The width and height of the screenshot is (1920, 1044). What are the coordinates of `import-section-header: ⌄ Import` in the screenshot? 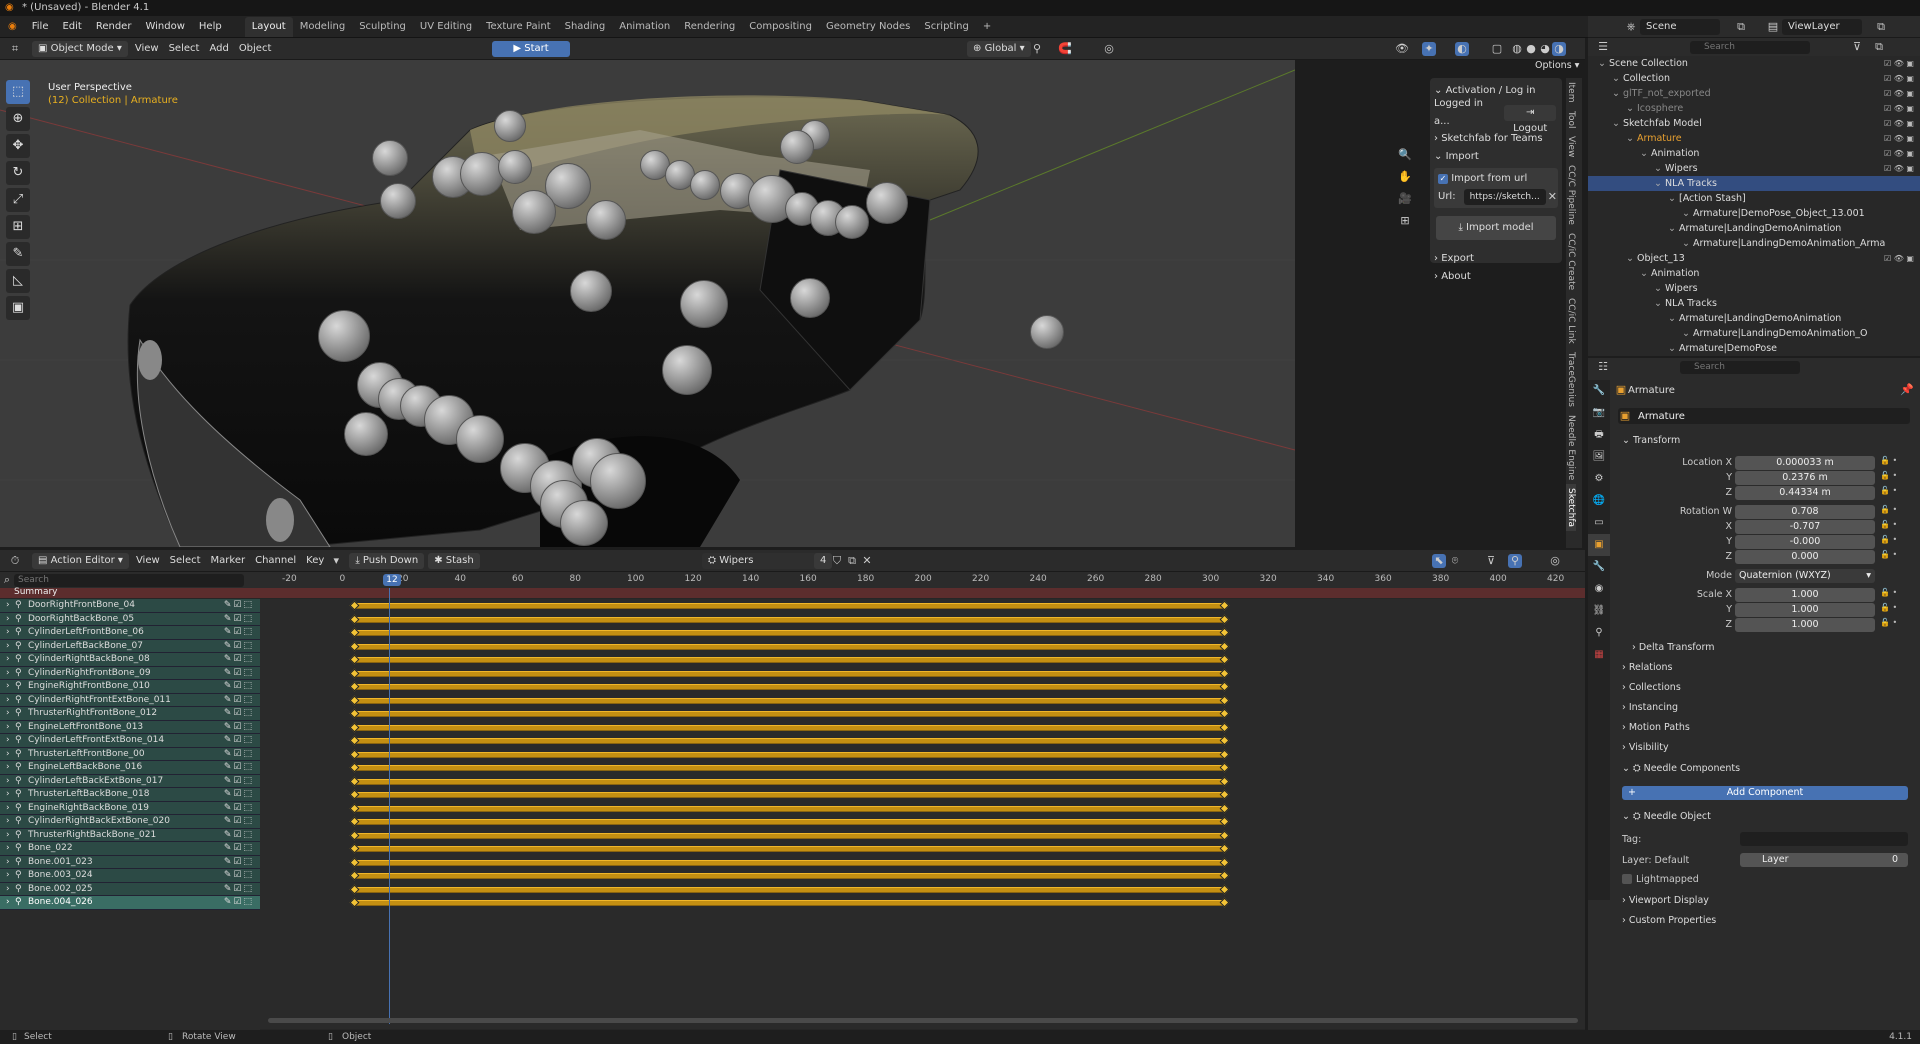 It's located at (1496, 157).